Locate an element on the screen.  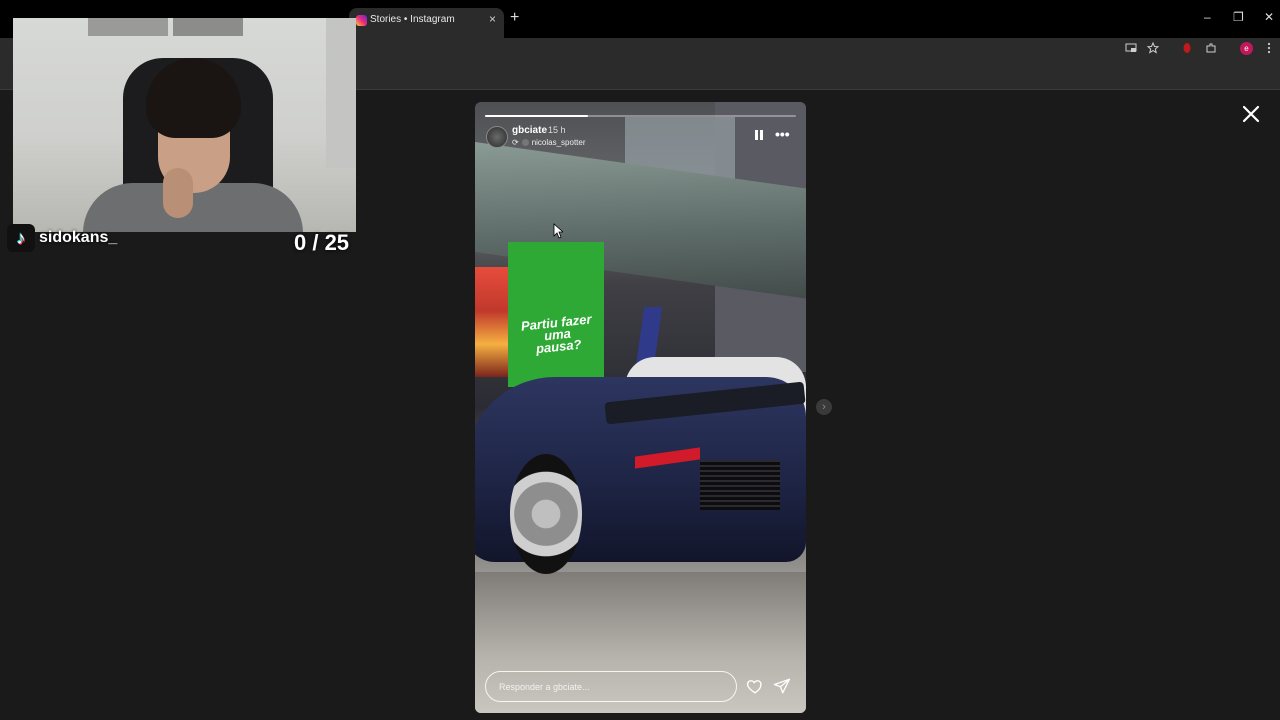
instagram-favicon is located at coordinates (361, 20).